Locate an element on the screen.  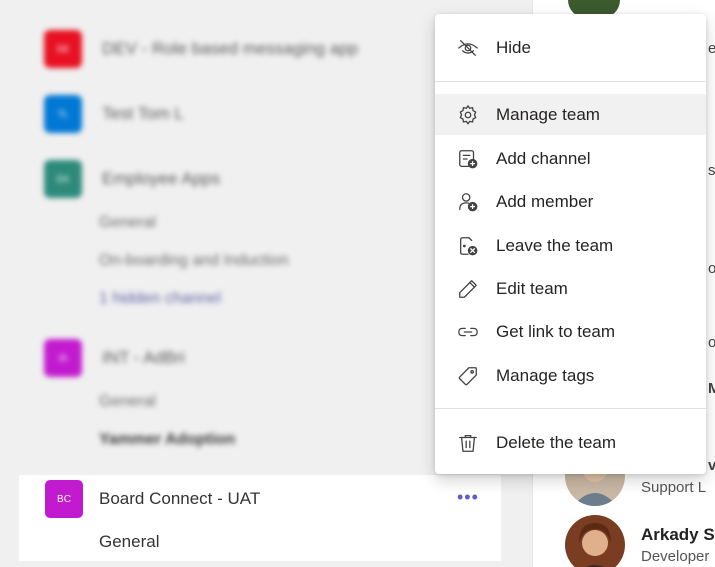
menu-item-label: Delete the team is located at coordinates (556, 442).